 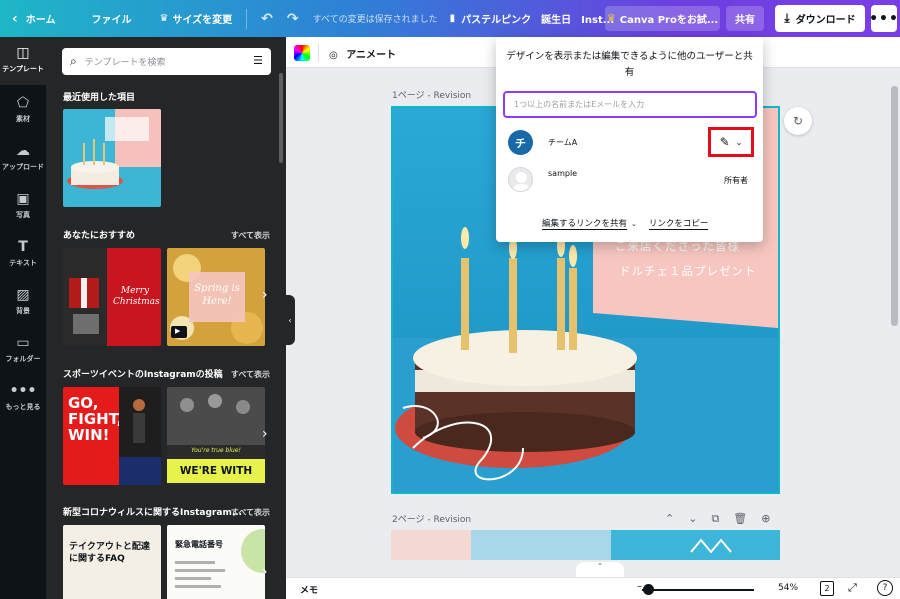 I want to click on sports-next-chevron-icon: ›, so click(x=265, y=434).